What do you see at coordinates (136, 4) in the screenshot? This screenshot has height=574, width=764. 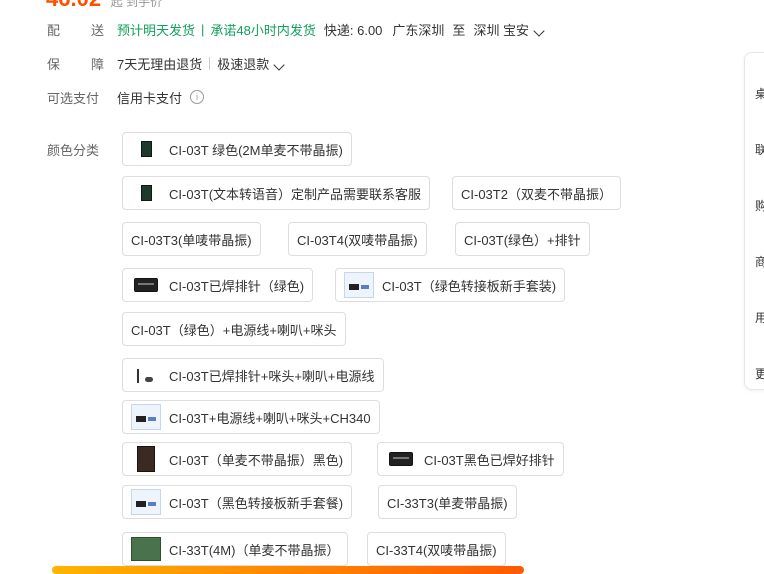 I see `price-suffix: 起 到手价` at bounding box center [136, 4].